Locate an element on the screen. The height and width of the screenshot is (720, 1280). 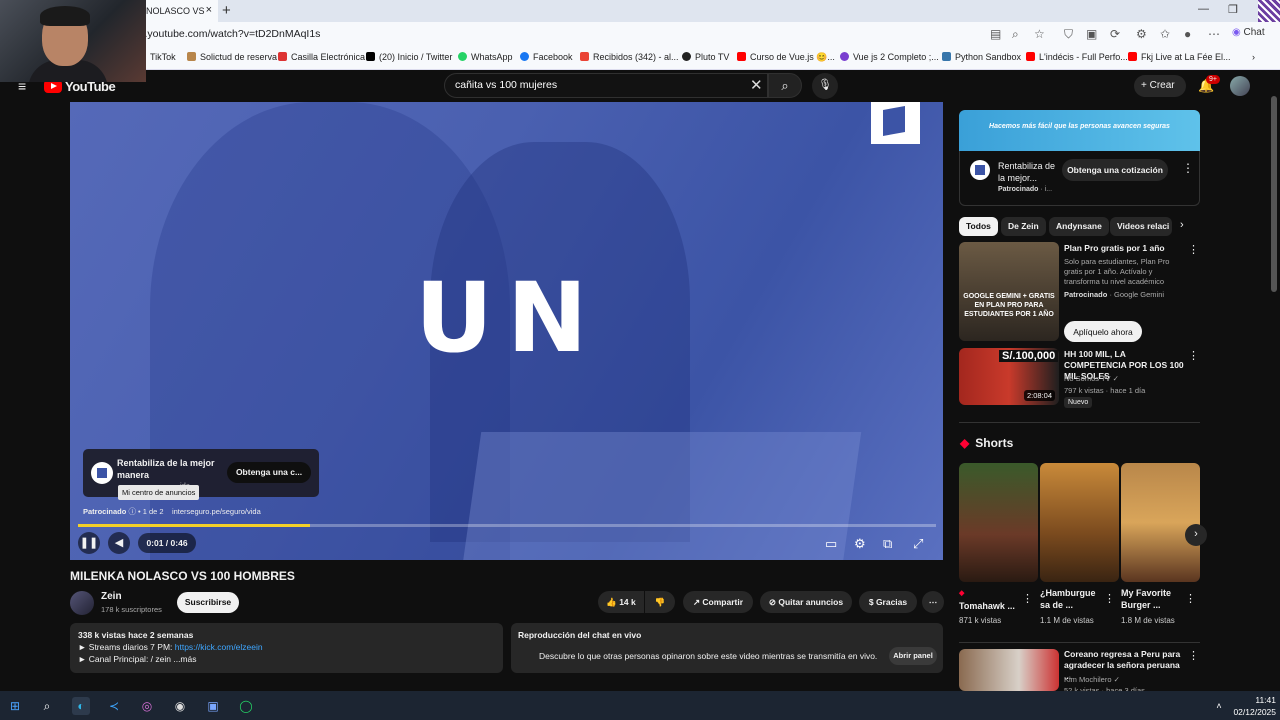
bookmark-item: Facebook is located at coordinates (546, 57).